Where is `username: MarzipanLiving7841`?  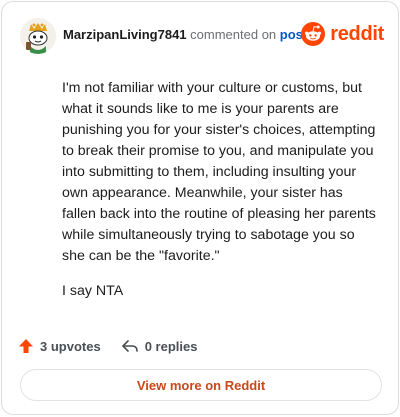
username: MarzipanLiving7841 is located at coordinates (125, 34).